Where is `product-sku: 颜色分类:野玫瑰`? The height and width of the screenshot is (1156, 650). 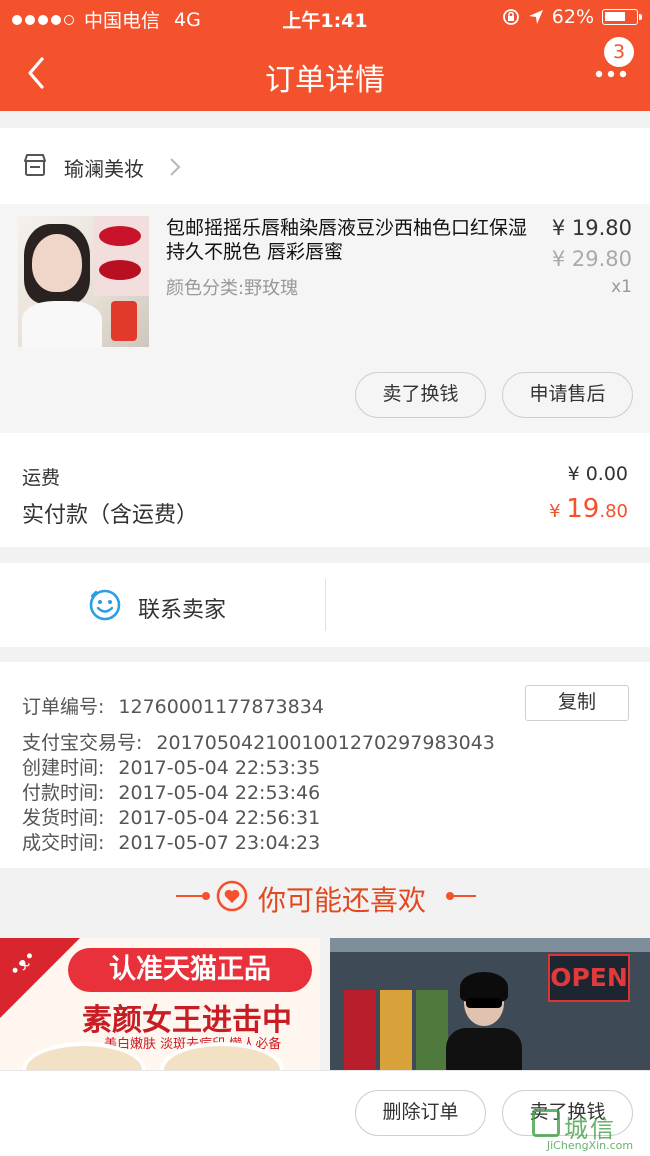 product-sku: 颜色分类:野玫瑰 is located at coordinates (232, 288).